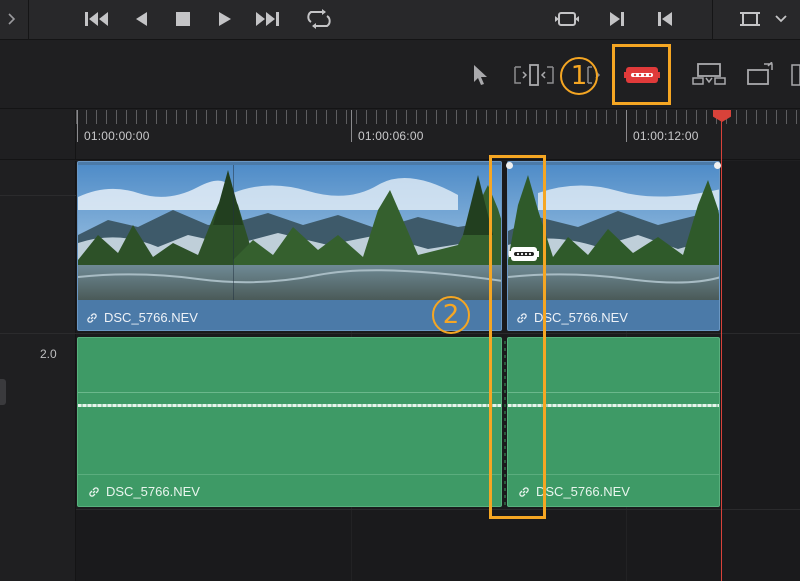 The image size is (800, 581). I want to click on track-headers: 2.0, so click(38, 371).